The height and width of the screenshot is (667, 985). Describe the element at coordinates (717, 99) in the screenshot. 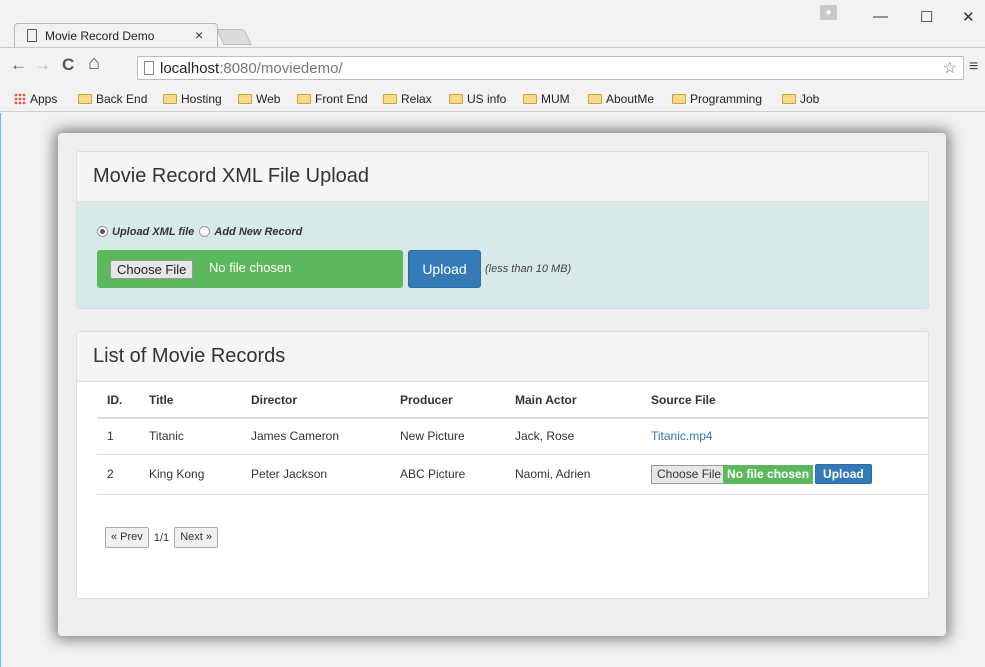

I see `bookmark-programming: Programming` at that location.